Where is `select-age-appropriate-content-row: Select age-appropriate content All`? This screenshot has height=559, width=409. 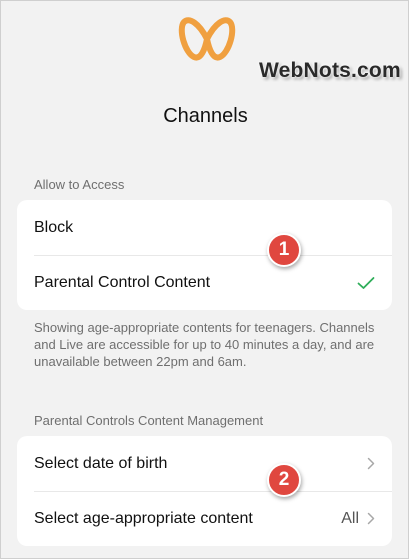
select-age-appropriate-content-row: Select age-appropriate content All is located at coordinates (204, 518).